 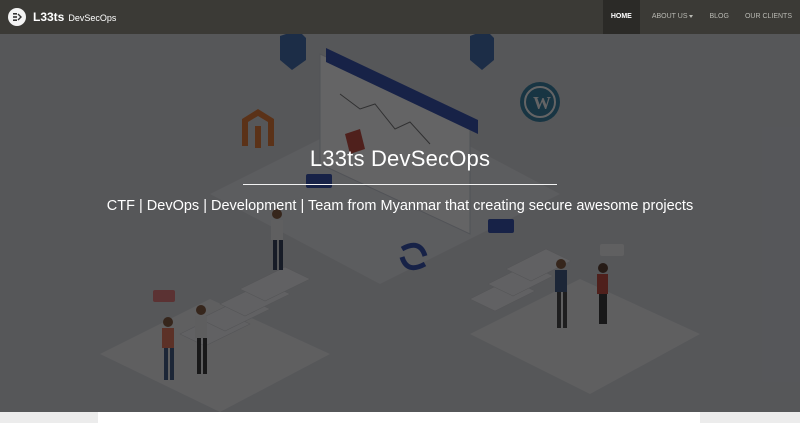 I want to click on brand-logo-icon, so click(x=17, y=17).